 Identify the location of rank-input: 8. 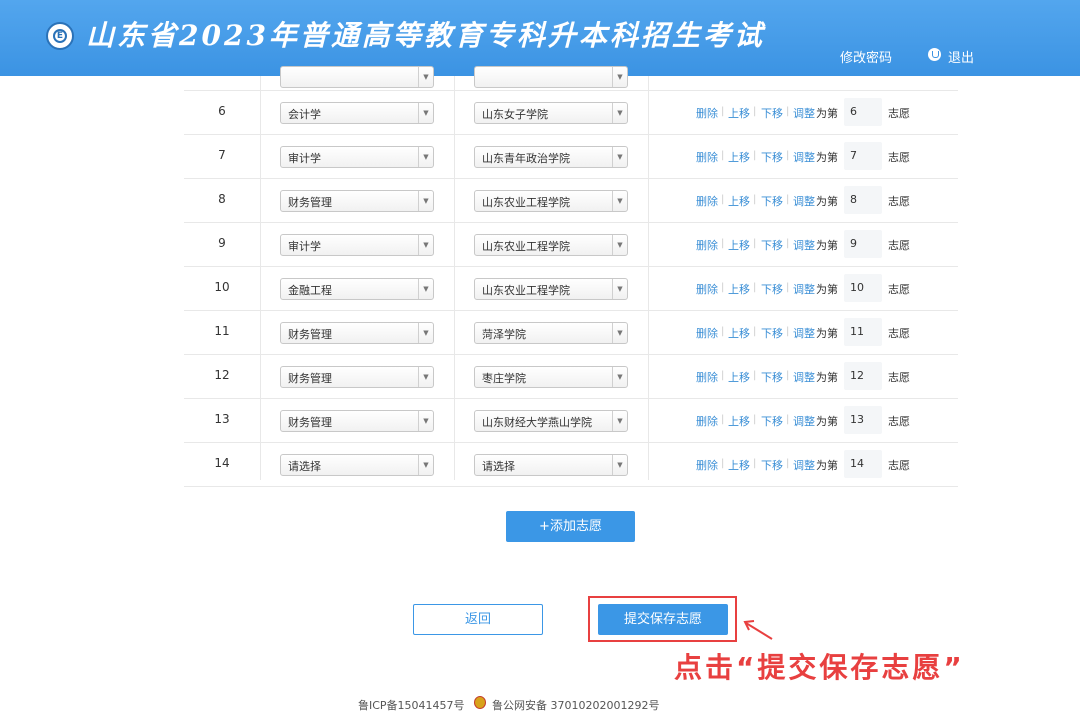
(863, 200).